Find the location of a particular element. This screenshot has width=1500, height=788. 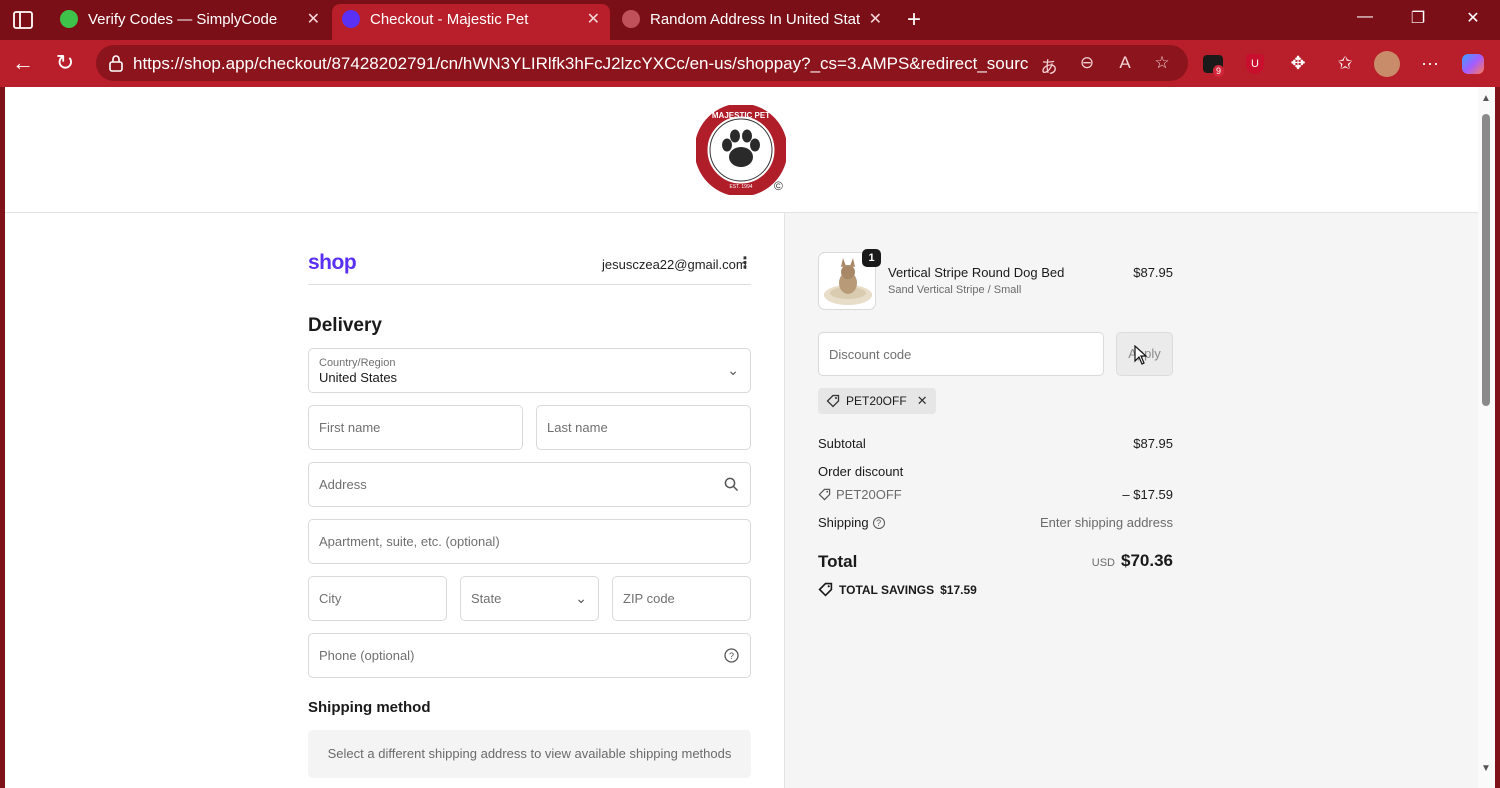

total-value: $70.36 is located at coordinates (1147, 560).